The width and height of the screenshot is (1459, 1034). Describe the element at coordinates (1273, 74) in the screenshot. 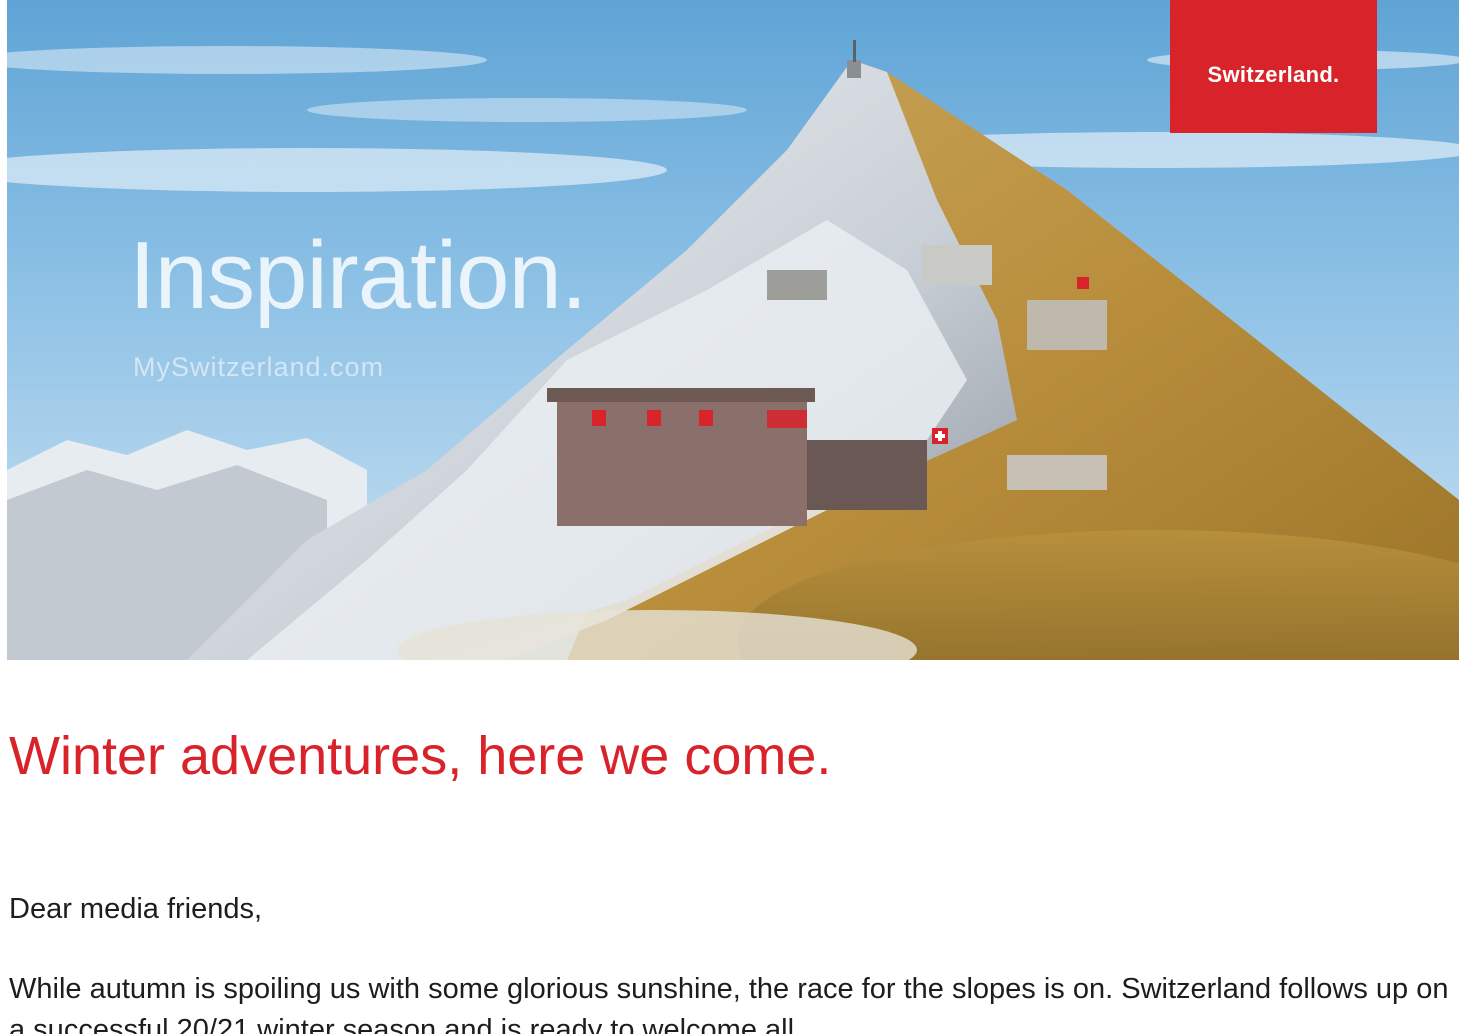

I see `logo-text: Switzerland.` at that location.